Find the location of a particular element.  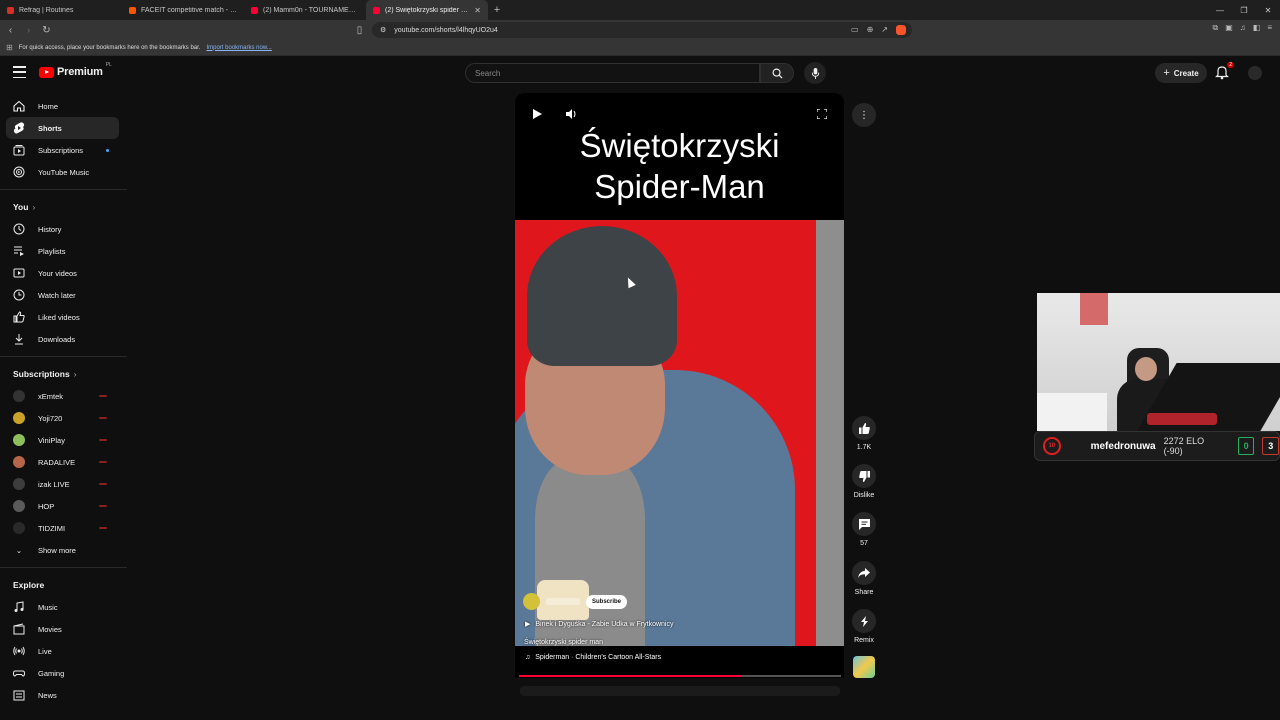

back-icon: ‹ is located at coordinates (10, 30).